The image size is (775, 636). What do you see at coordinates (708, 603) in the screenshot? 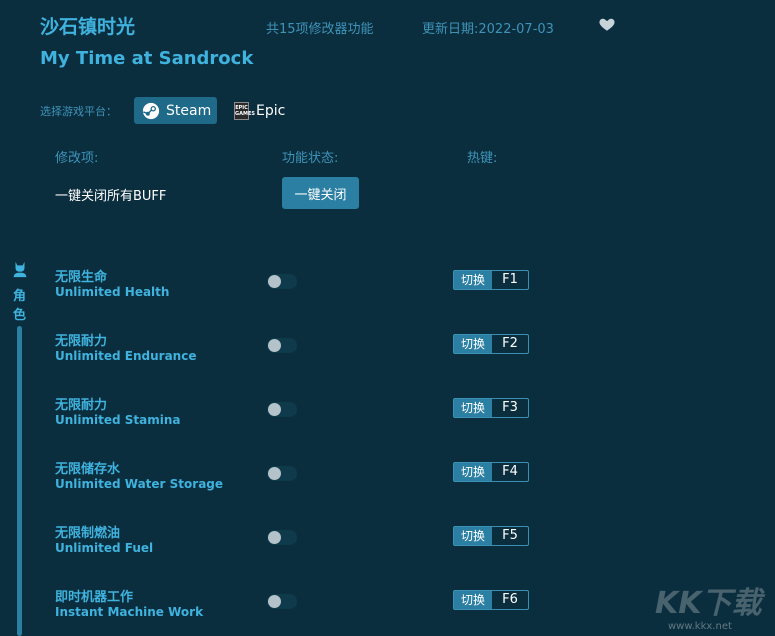
I see `watermark-logo: KK下载` at bounding box center [708, 603].